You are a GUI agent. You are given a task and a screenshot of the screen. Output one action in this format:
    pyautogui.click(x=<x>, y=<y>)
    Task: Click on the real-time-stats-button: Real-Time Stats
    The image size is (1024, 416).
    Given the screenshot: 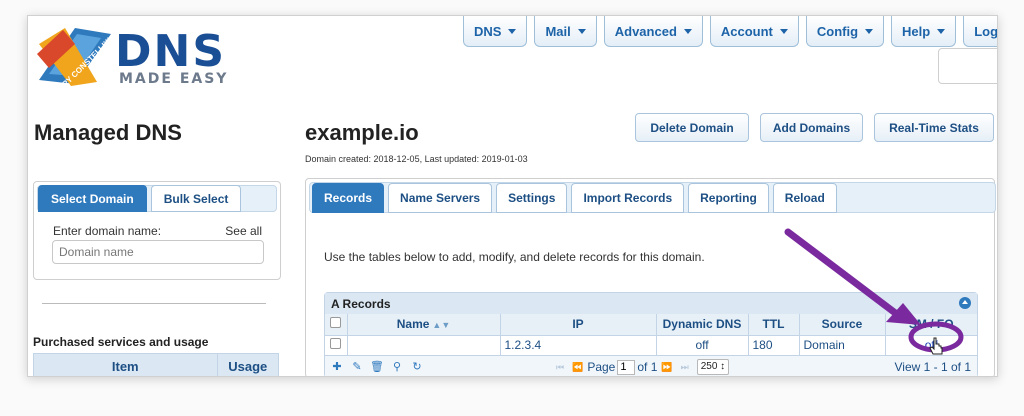 What is the action you would take?
    pyautogui.click(x=934, y=127)
    